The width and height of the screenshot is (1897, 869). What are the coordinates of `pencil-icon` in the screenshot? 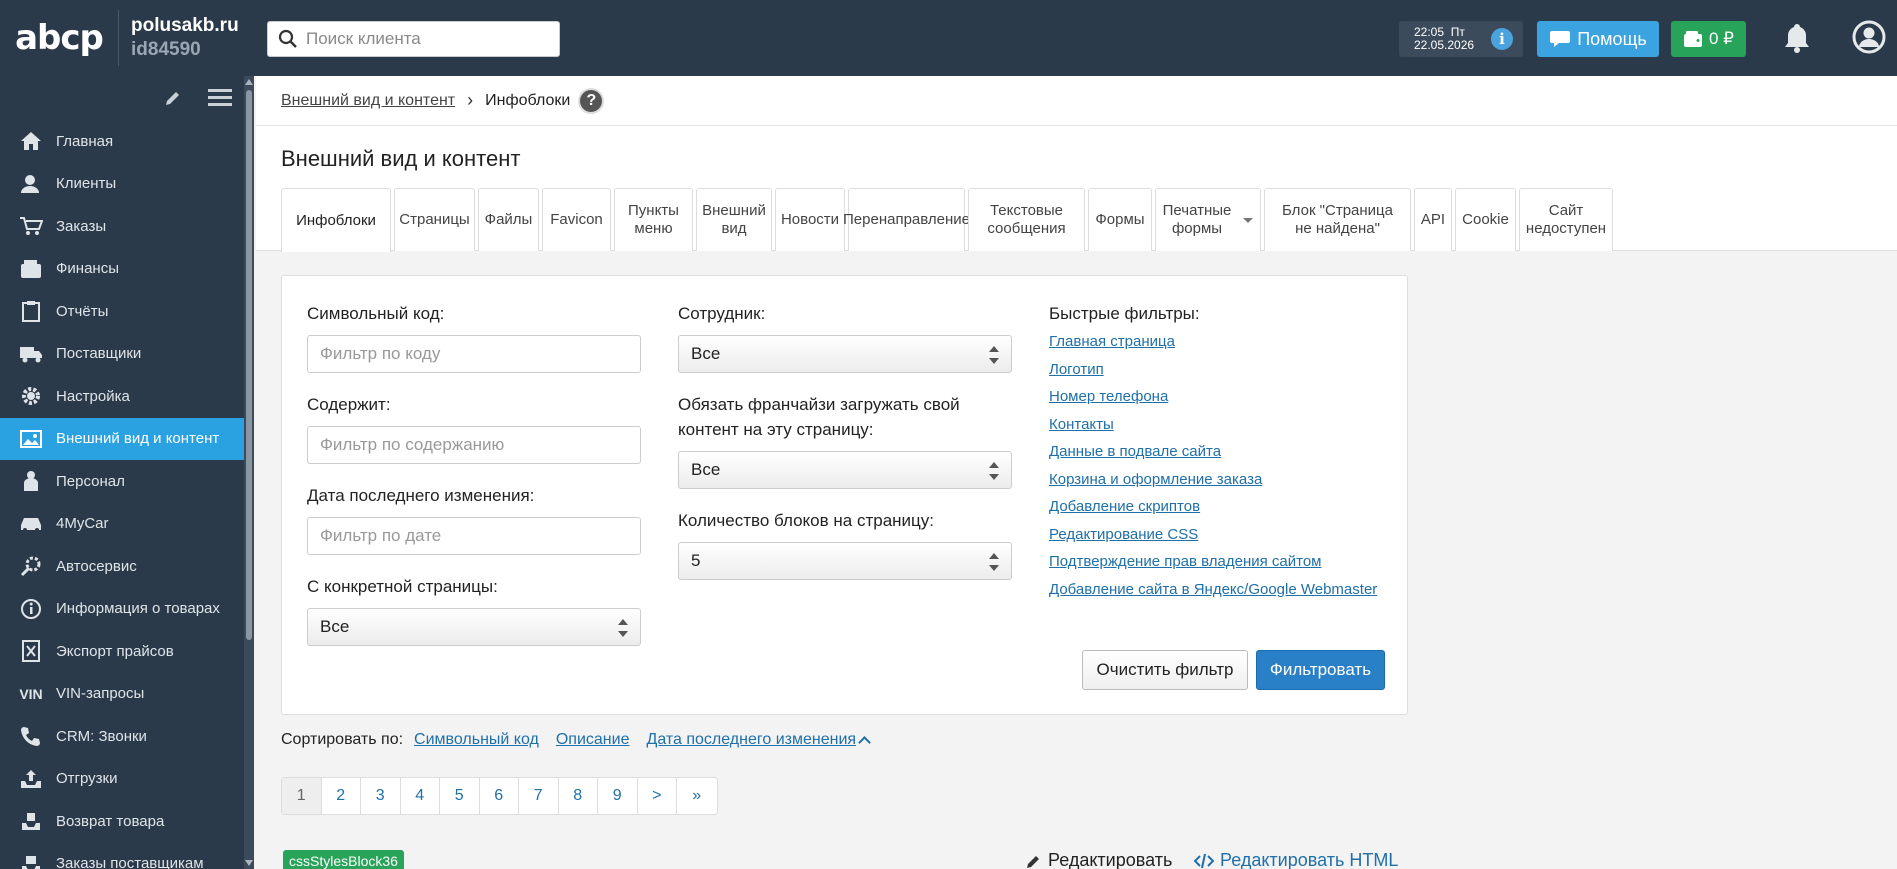 It's located at (173, 98).